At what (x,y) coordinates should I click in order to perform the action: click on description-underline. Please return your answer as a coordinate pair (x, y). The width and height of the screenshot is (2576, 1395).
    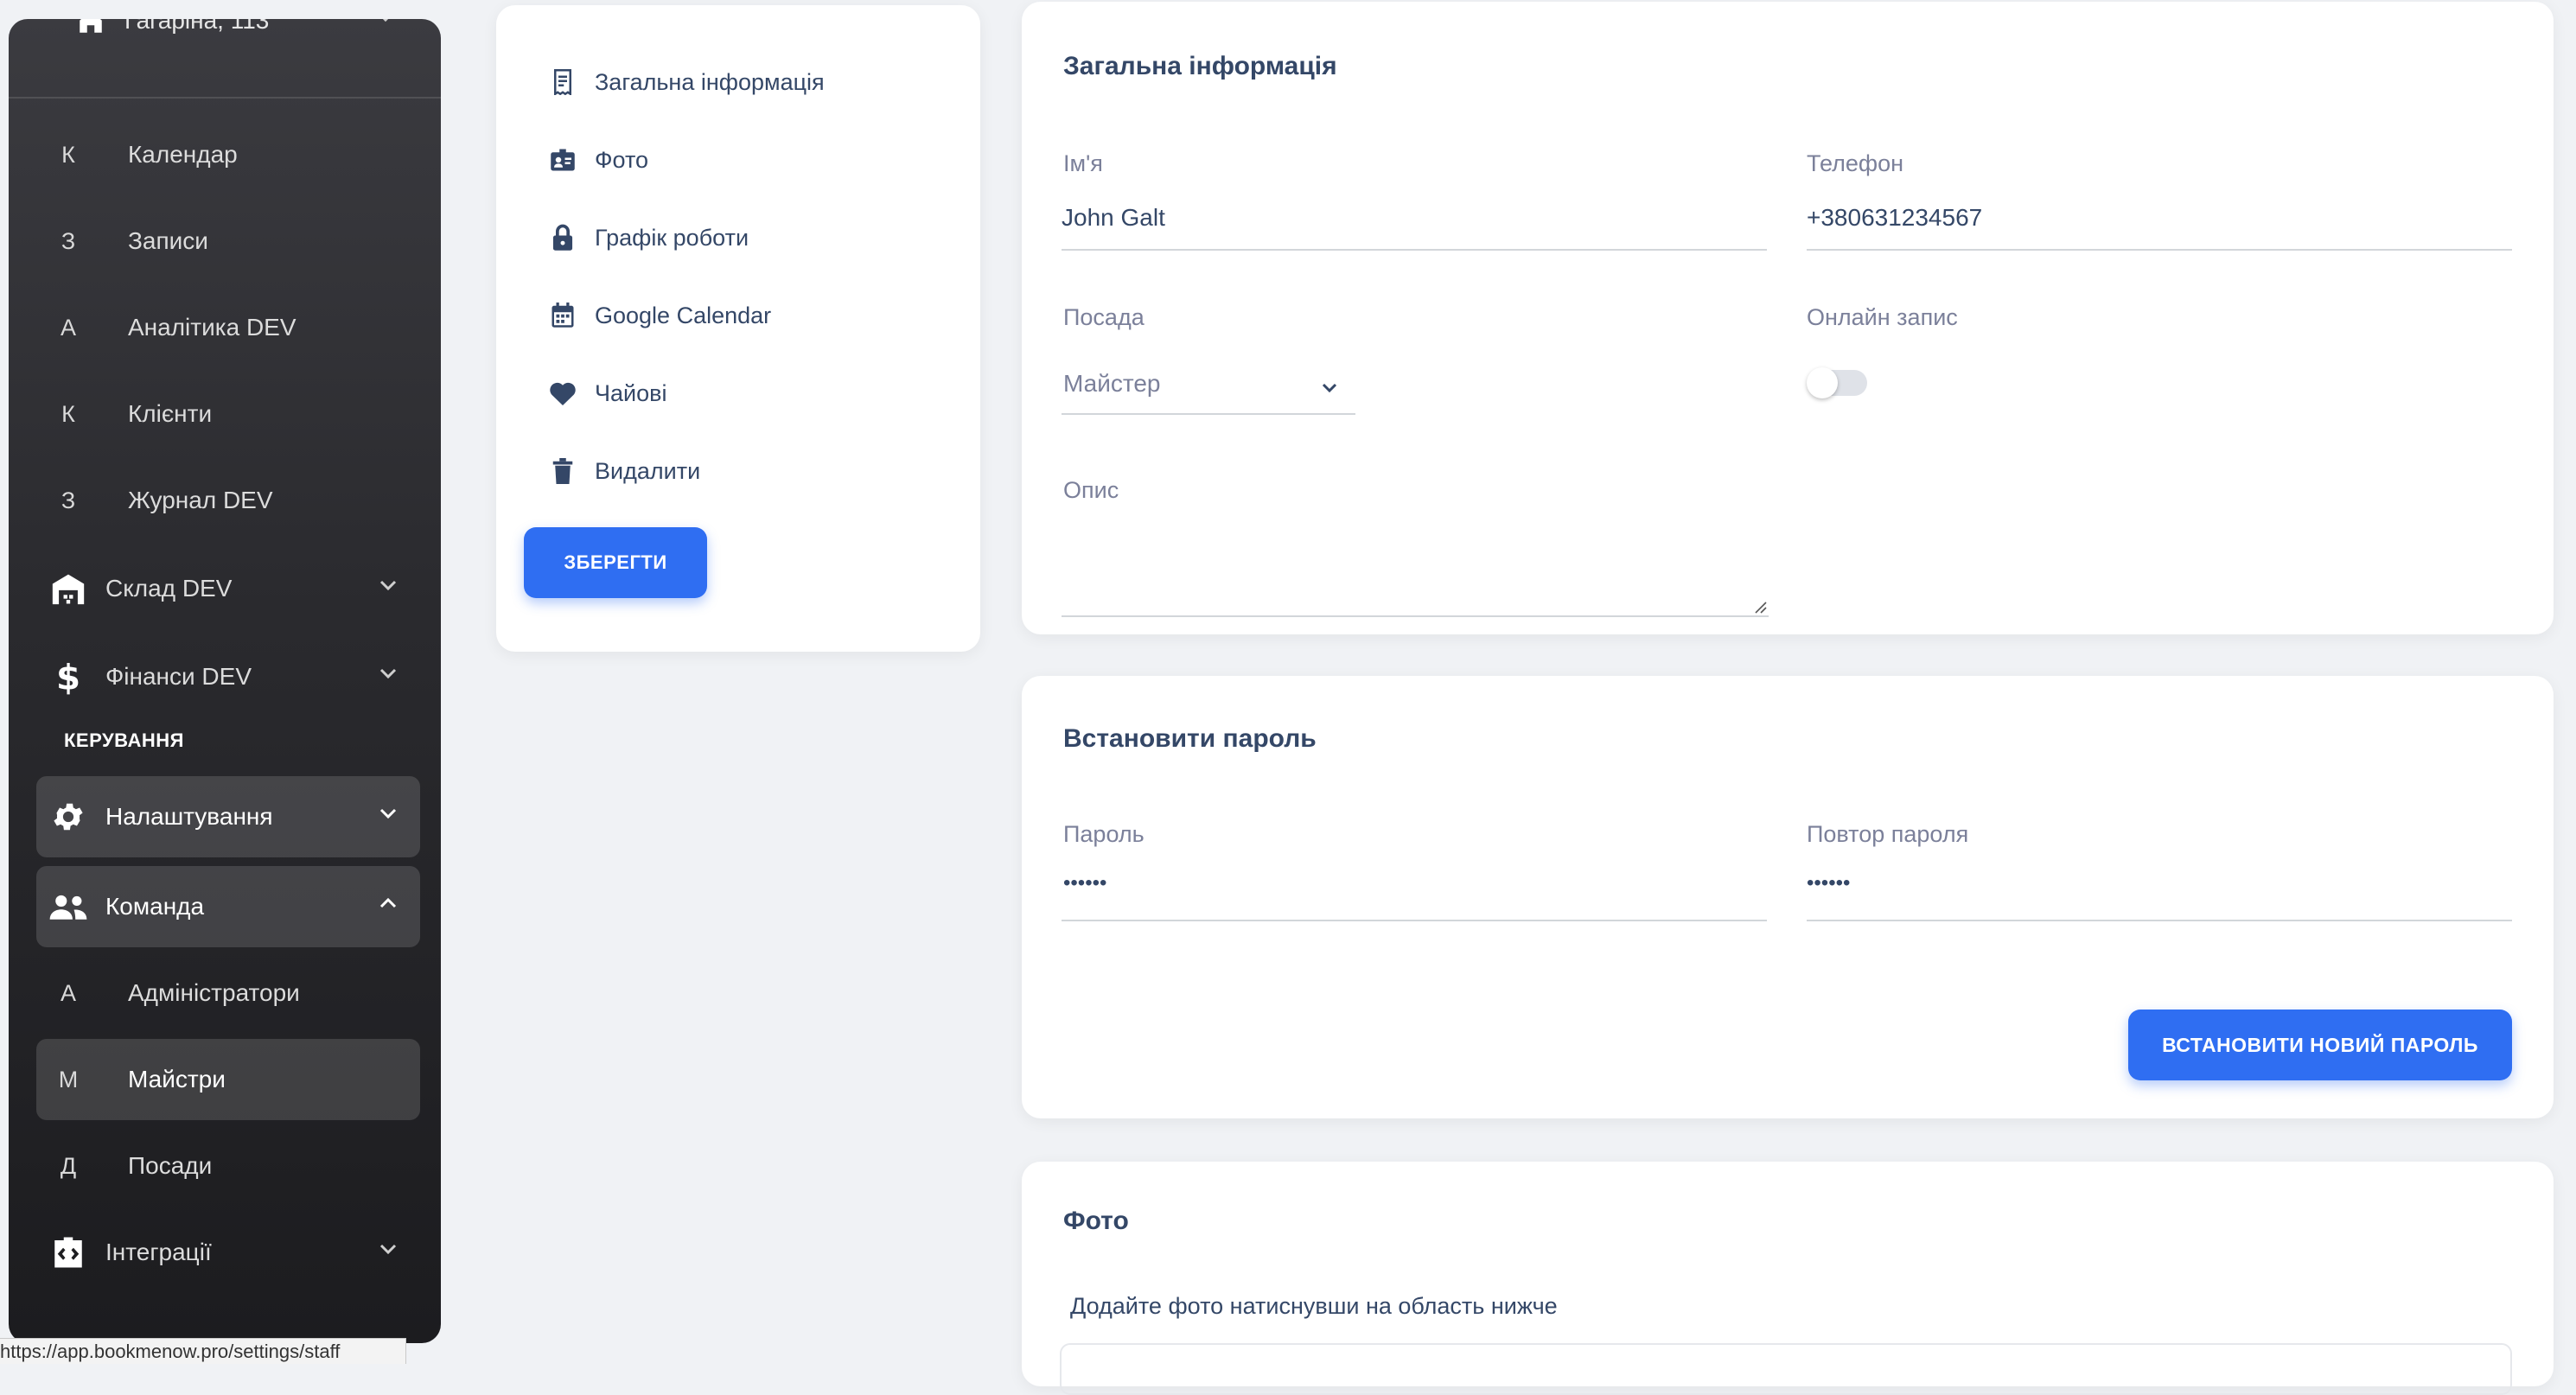
    Looking at the image, I should click on (1415, 616).